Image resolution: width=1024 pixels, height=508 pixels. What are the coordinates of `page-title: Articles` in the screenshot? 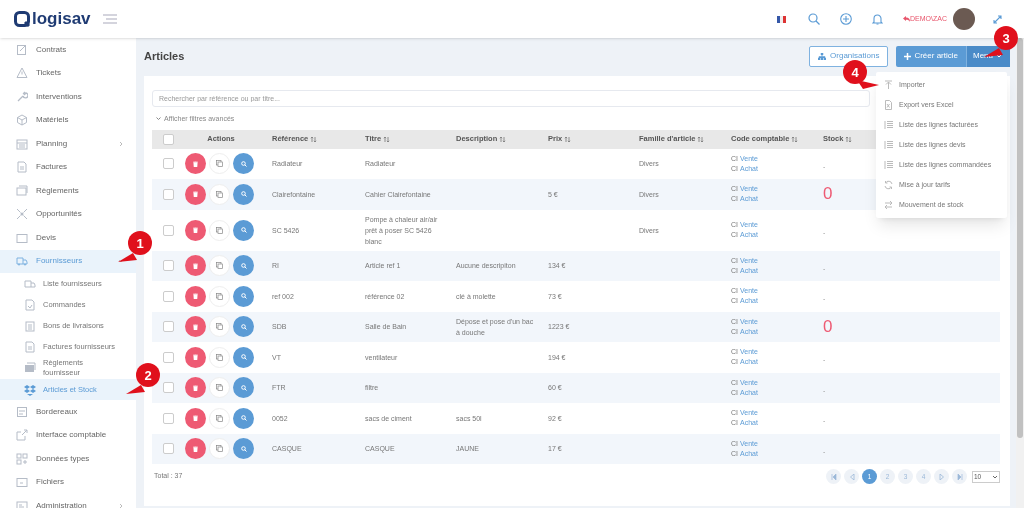 It's located at (164, 56).